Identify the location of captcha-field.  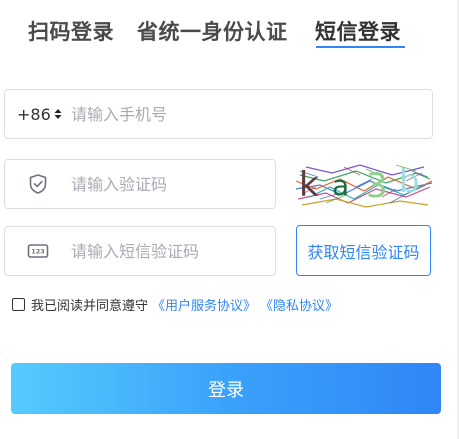
(140, 184).